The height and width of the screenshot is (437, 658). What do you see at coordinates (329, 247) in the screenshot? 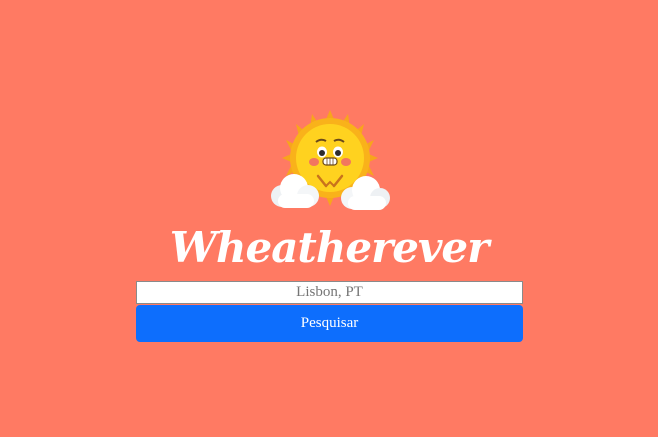
I see `app-title: Wheatherever` at bounding box center [329, 247].